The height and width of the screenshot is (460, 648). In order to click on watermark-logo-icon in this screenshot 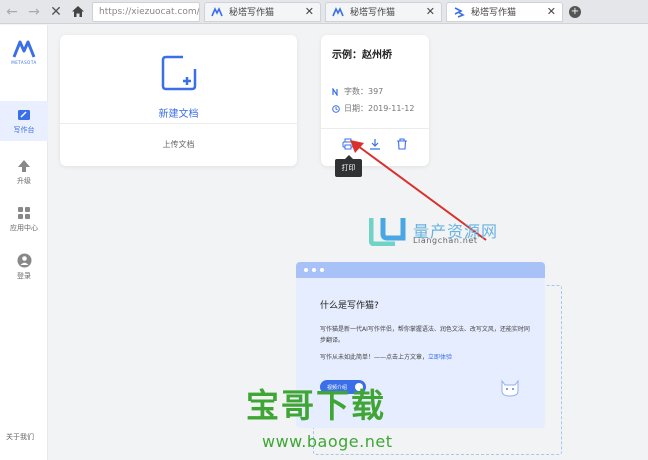, I will do `click(387, 232)`.